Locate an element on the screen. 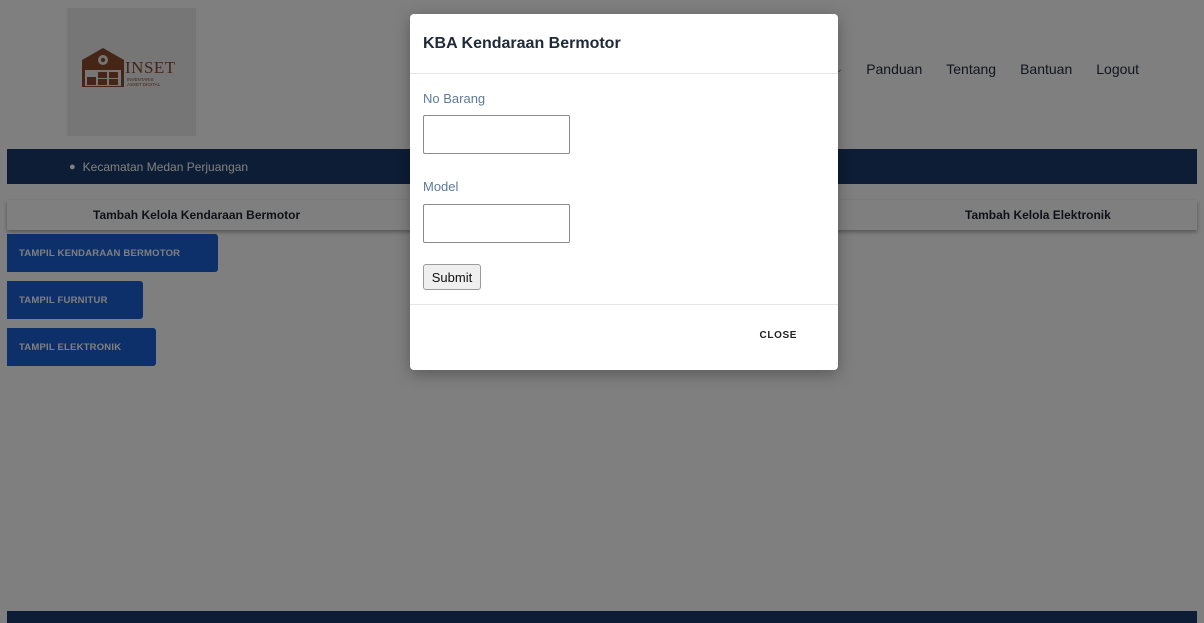 This screenshot has width=1204, height=623. model-input is located at coordinates (496, 223).